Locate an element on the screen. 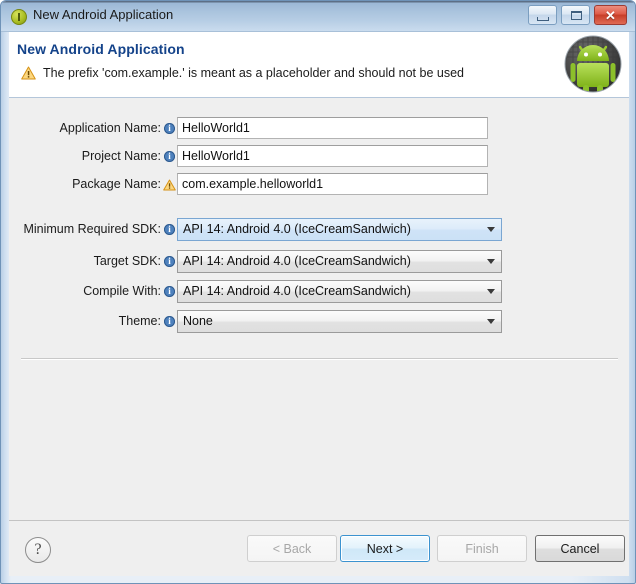  close-icon: ✕ is located at coordinates (610, 15).